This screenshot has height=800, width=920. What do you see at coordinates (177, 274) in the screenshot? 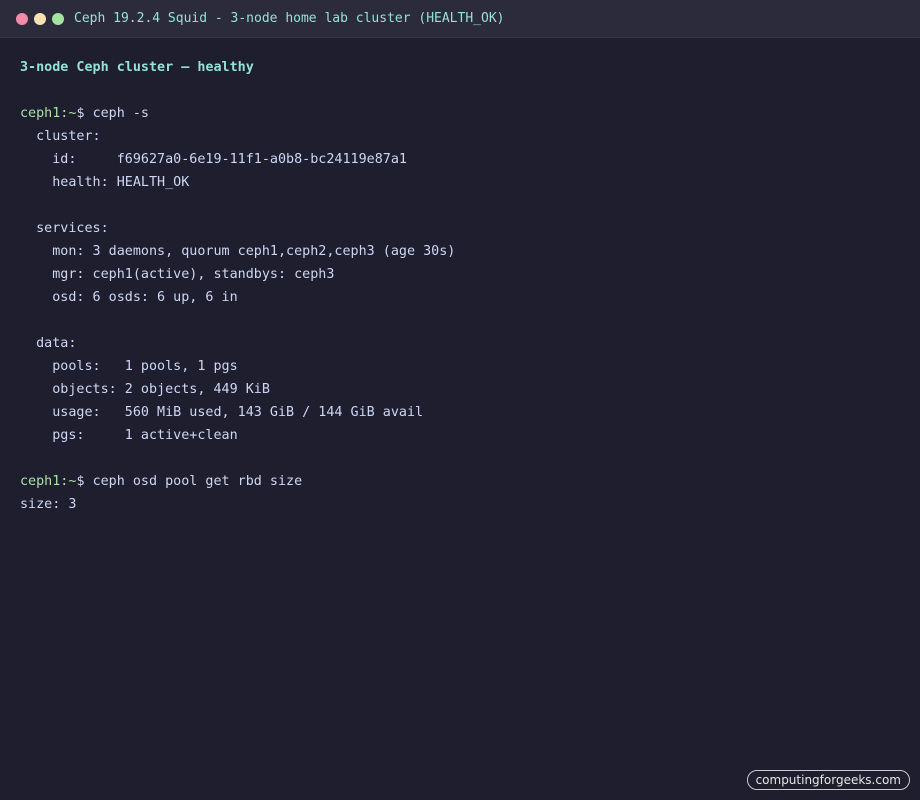
I see `output-line: mgr: ceph1(active), standbys: ceph3` at bounding box center [177, 274].